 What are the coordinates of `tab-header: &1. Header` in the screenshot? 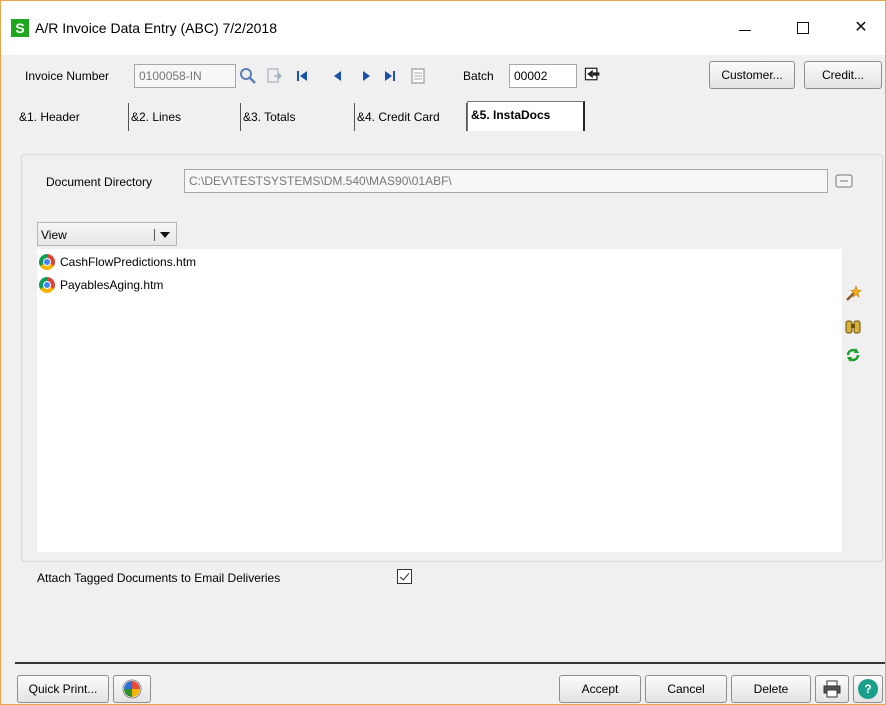 It's located at (73, 117).